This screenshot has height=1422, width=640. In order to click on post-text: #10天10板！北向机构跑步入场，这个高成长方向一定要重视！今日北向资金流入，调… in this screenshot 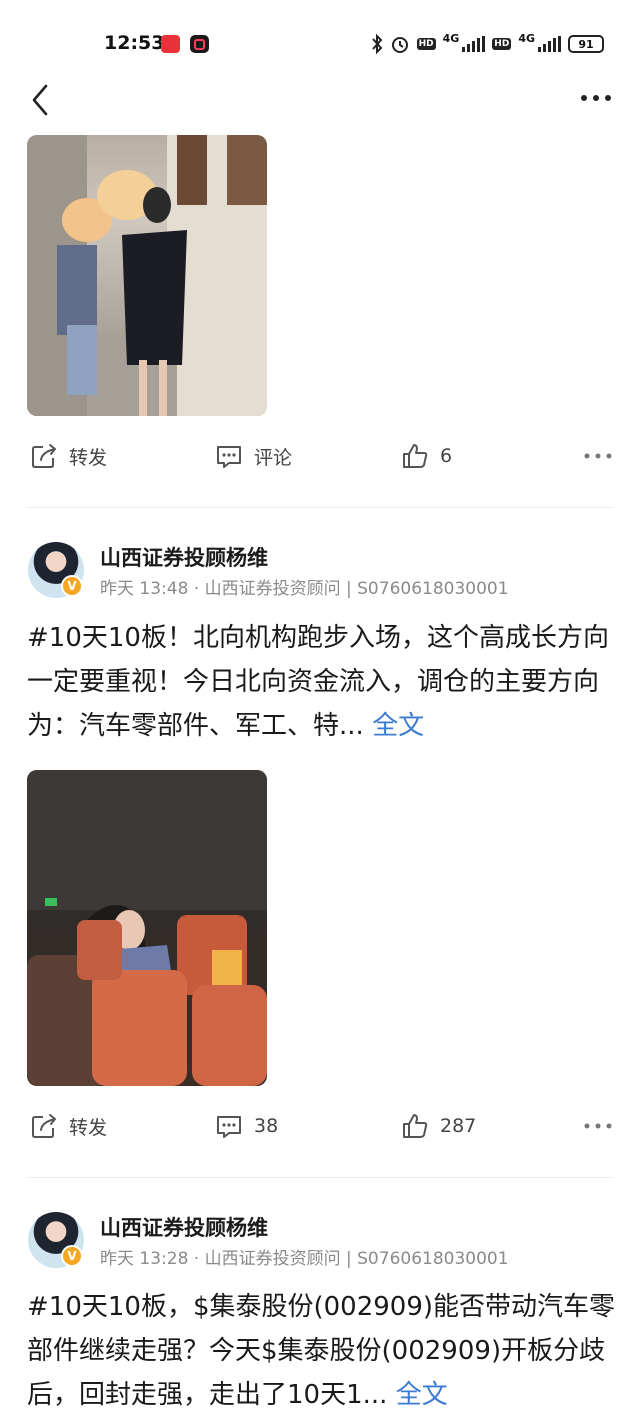, I will do `click(322, 682)`.